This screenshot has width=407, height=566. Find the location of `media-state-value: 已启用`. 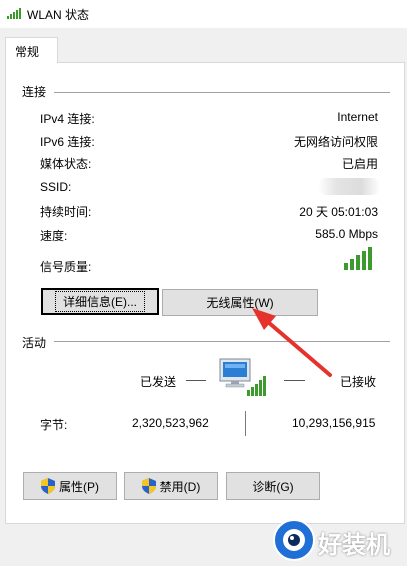

media-state-value: 已启用 is located at coordinates (359, 164).